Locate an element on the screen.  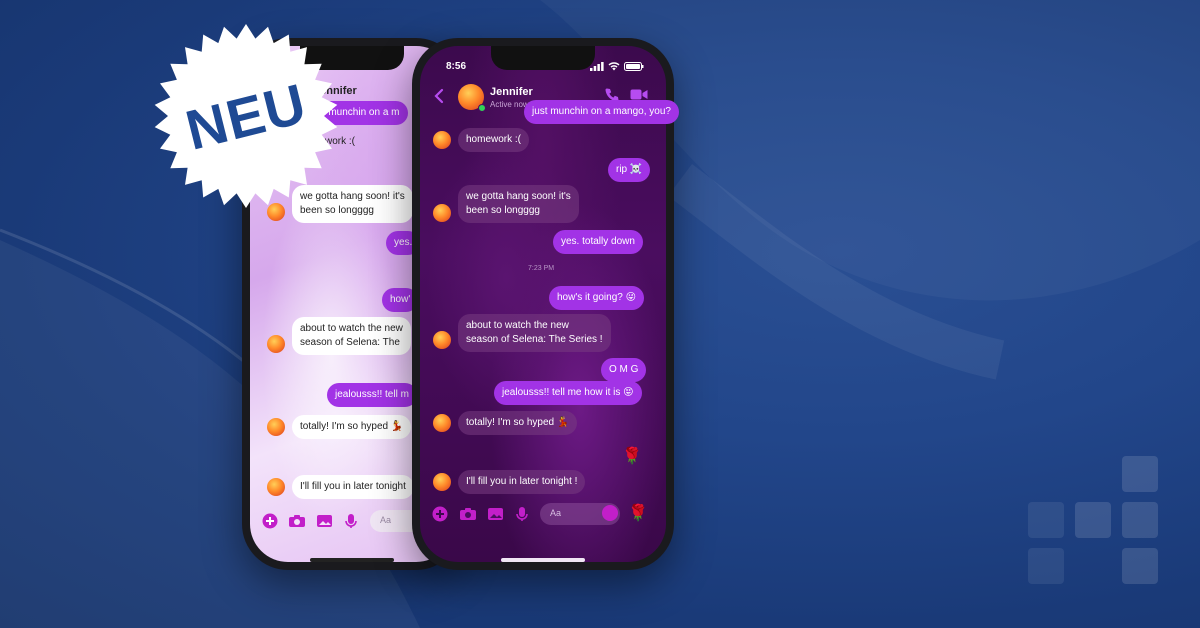
message-line: season of Selena: The is located at coordinates (350, 342).